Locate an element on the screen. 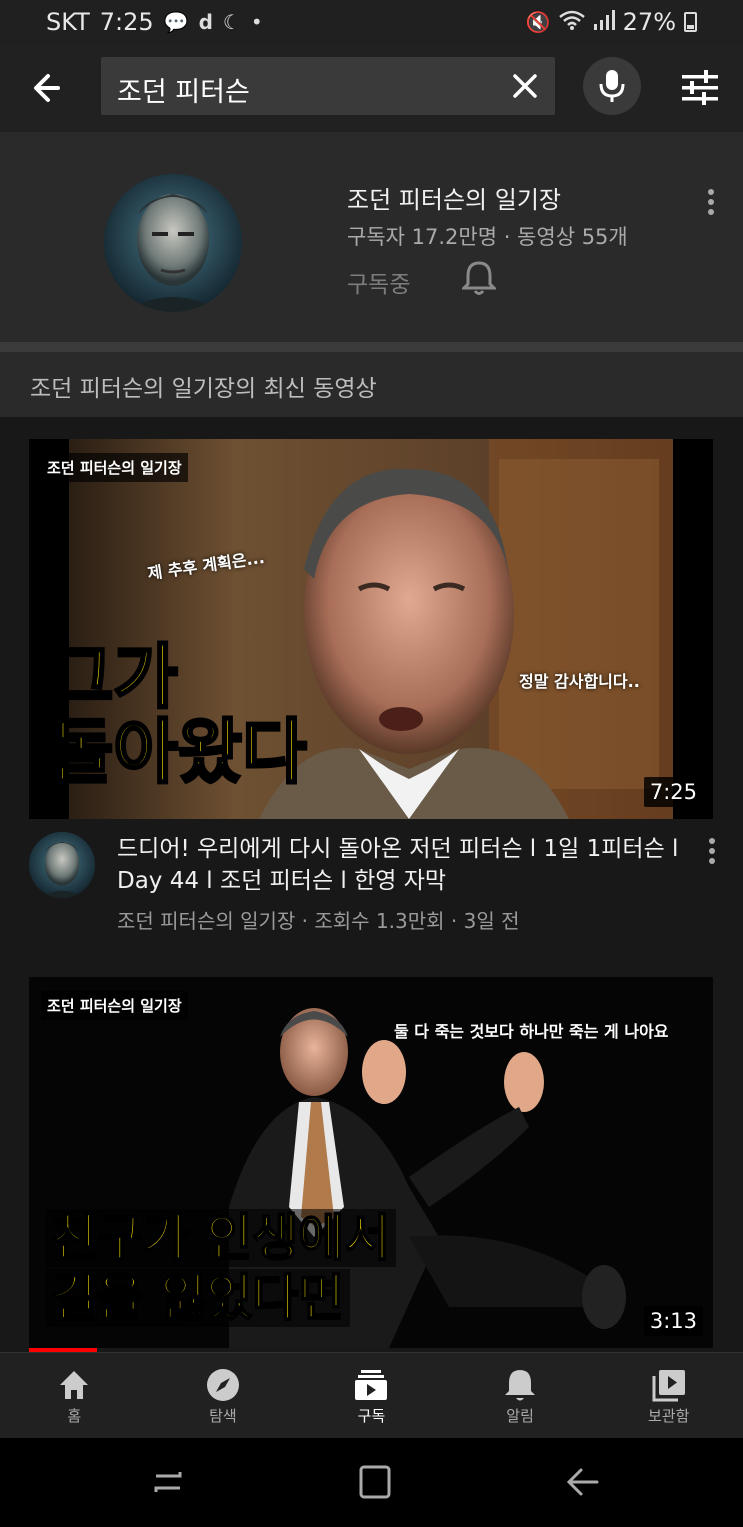 This screenshot has height=1527, width=743. channel-avatar is located at coordinates (173, 243).